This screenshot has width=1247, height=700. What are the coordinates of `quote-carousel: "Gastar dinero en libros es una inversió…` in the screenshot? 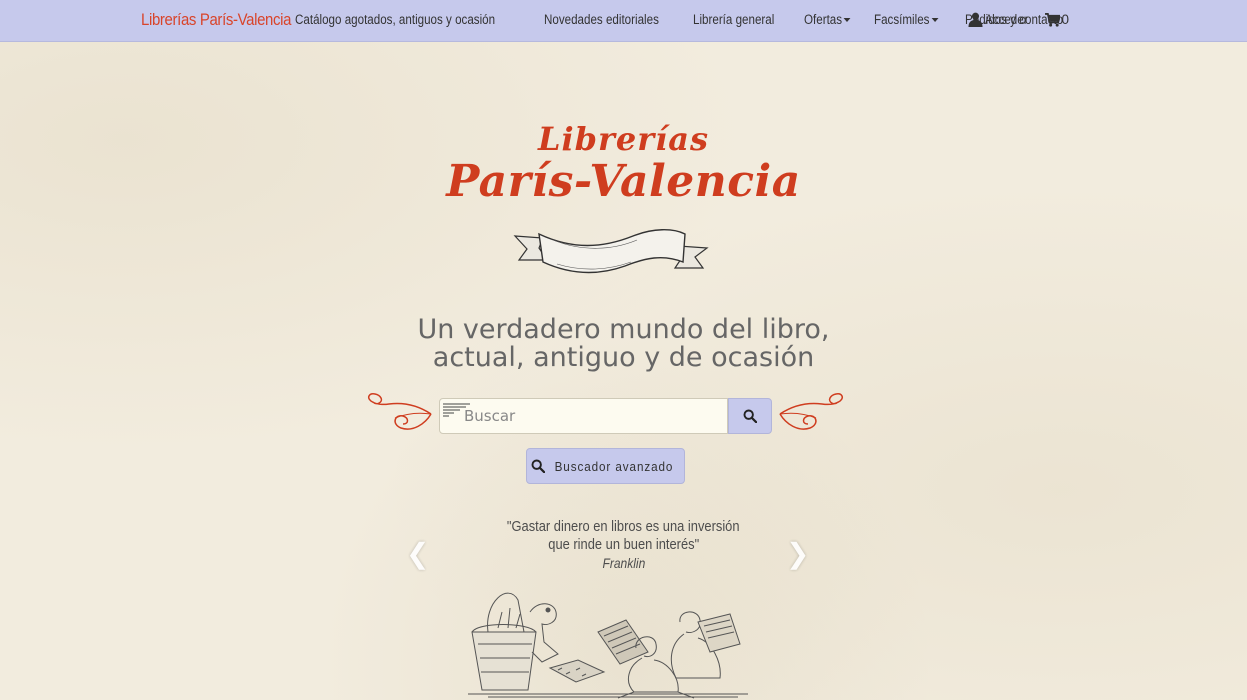 It's located at (623, 545).